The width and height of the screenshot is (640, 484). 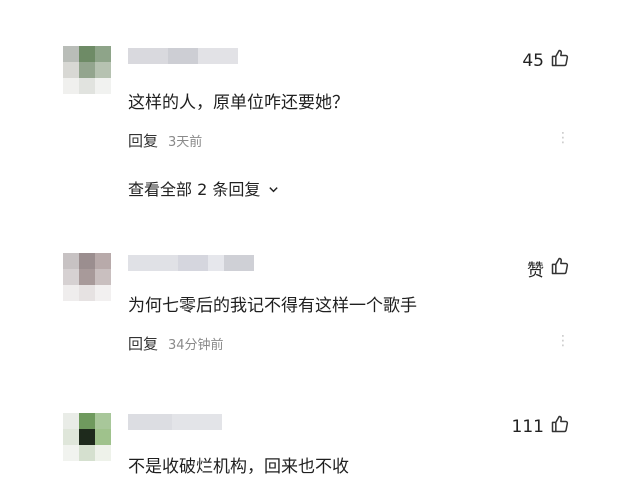 I want to click on comment-meta: 回复 34分钟前, so click(x=176, y=343).